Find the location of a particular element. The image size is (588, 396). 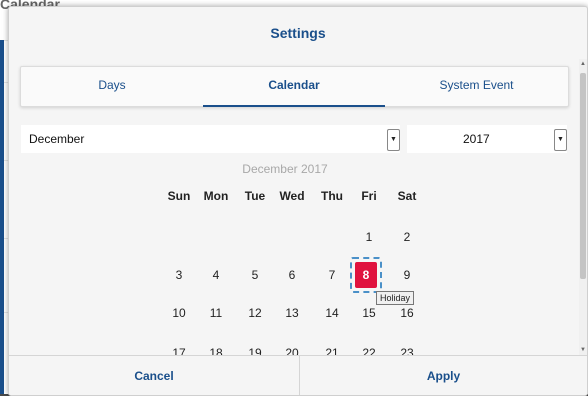

weekday-header: Fri is located at coordinates (369, 196).